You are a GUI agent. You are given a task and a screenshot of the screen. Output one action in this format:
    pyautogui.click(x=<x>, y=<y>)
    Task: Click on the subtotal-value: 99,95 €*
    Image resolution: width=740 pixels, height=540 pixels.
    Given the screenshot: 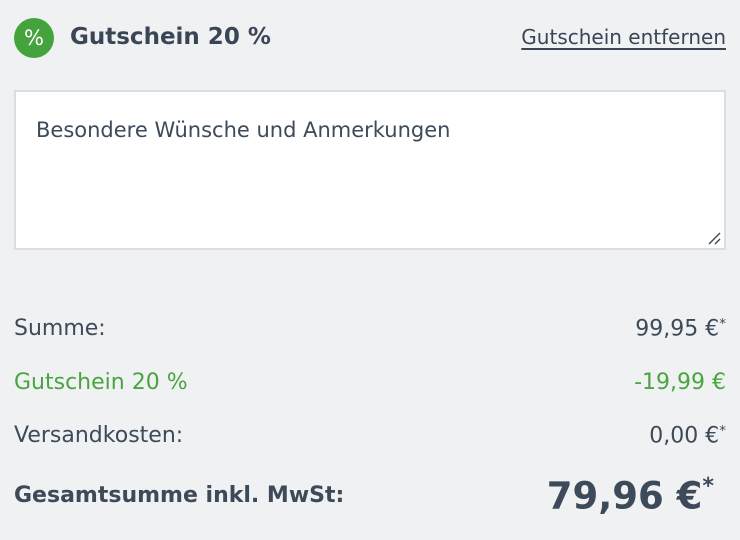 What is the action you would take?
    pyautogui.click(x=680, y=329)
    